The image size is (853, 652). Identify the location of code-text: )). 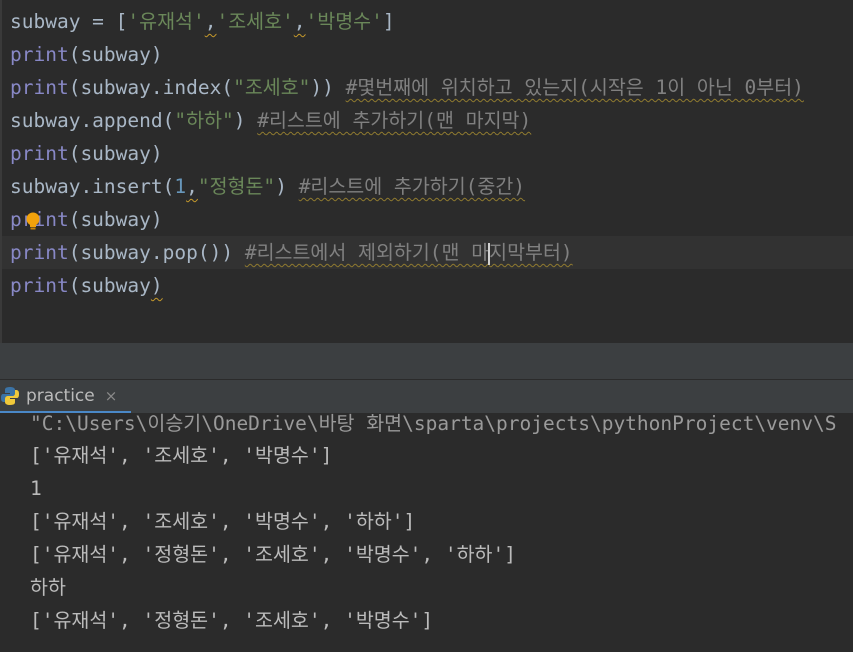
(322, 87).